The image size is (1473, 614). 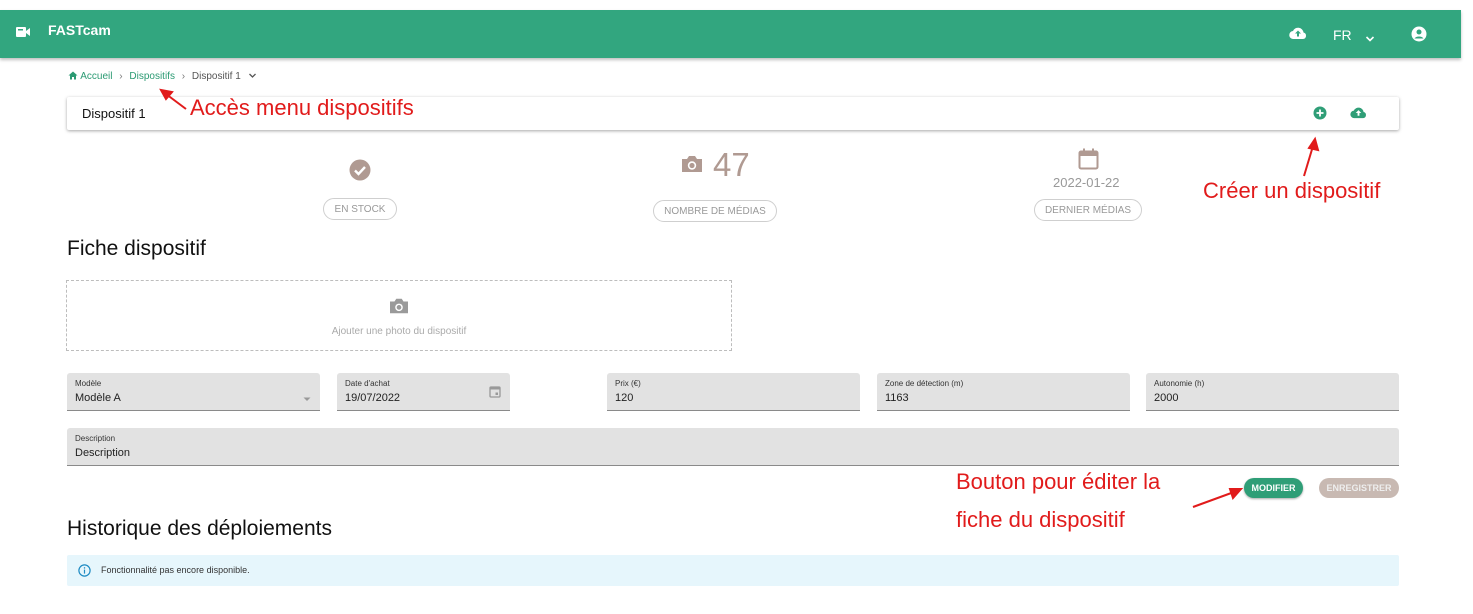 What do you see at coordinates (1308, 161) in the screenshot?
I see `arrow-create-line` at bounding box center [1308, 161].